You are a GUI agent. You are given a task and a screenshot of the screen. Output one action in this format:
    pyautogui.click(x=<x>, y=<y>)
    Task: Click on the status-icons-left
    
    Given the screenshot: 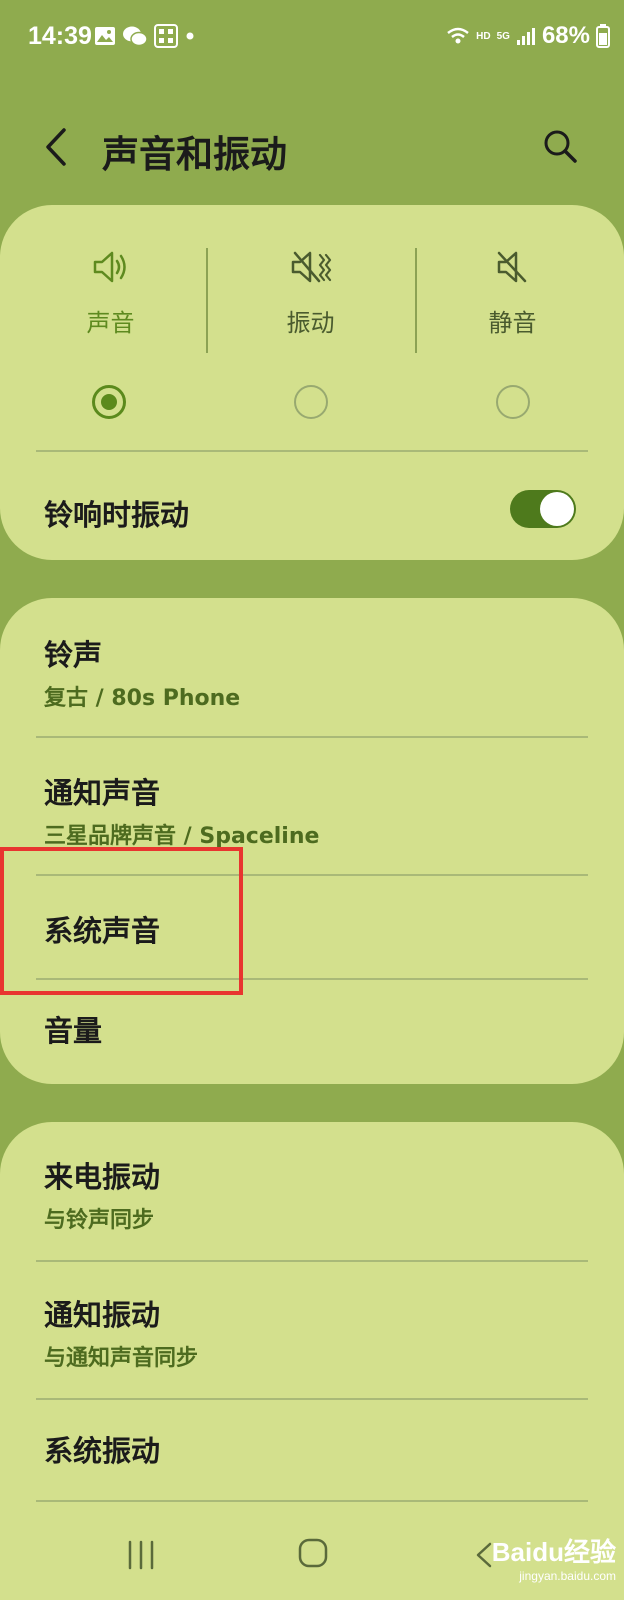 What is the action you would take?
    pyautogui.click(x=145, y=36)
    